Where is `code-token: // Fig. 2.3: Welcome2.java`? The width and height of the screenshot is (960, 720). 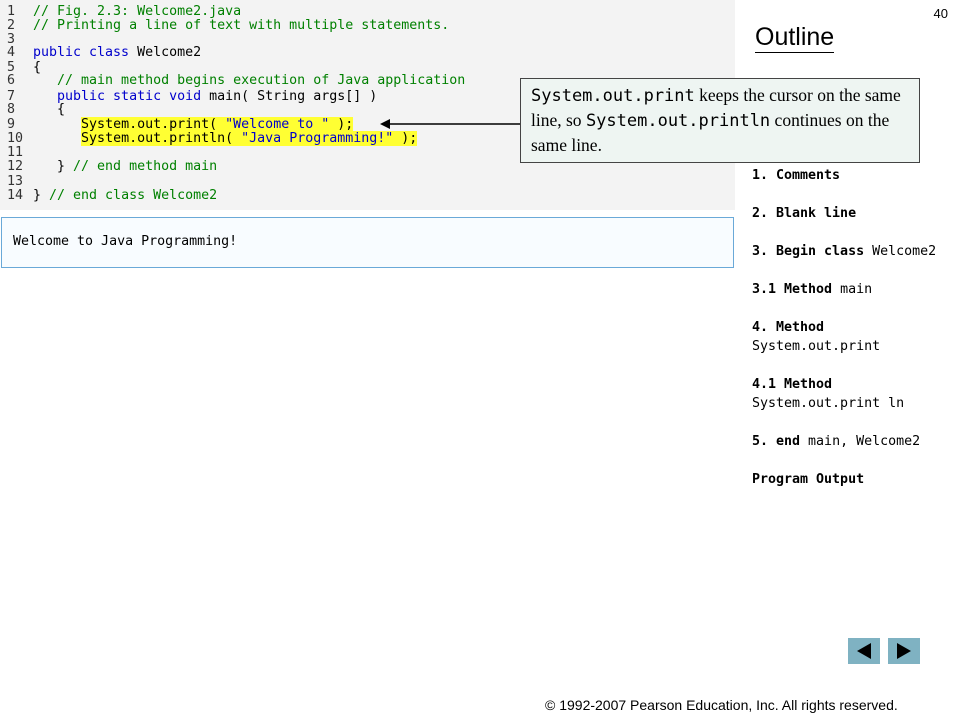 code-token: // Fig. 2.3: Welcome2.java is located at coordinates (137, 11).